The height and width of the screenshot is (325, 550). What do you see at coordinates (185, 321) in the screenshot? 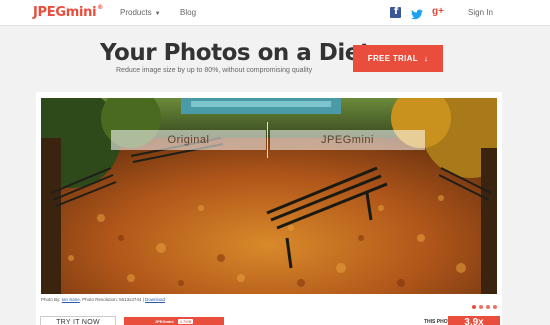
I see `file-size-tag: 4.7MB` at bounding box center [185, 321].